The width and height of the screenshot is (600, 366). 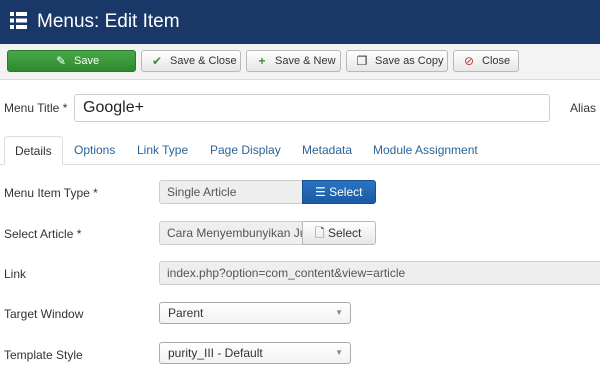 I want to click on menu-item-type-field: Single Article, so click(x=231, y=192).